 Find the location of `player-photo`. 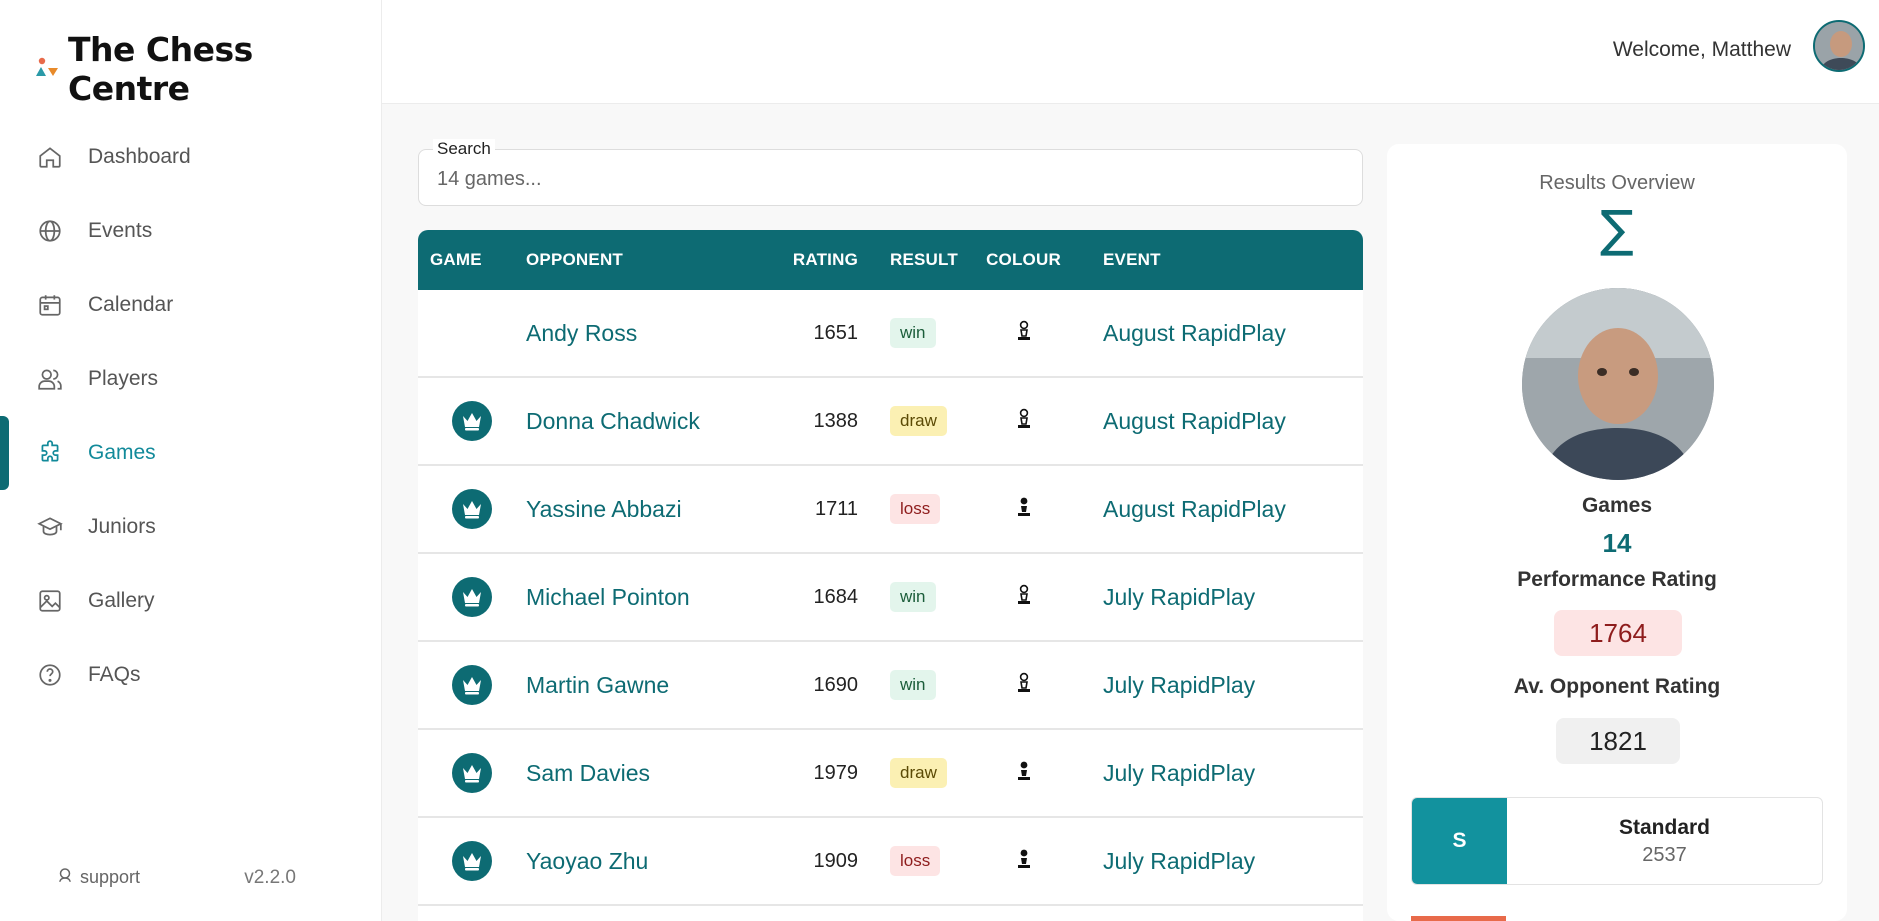

player-photo is located at coordinates (1618, 384).